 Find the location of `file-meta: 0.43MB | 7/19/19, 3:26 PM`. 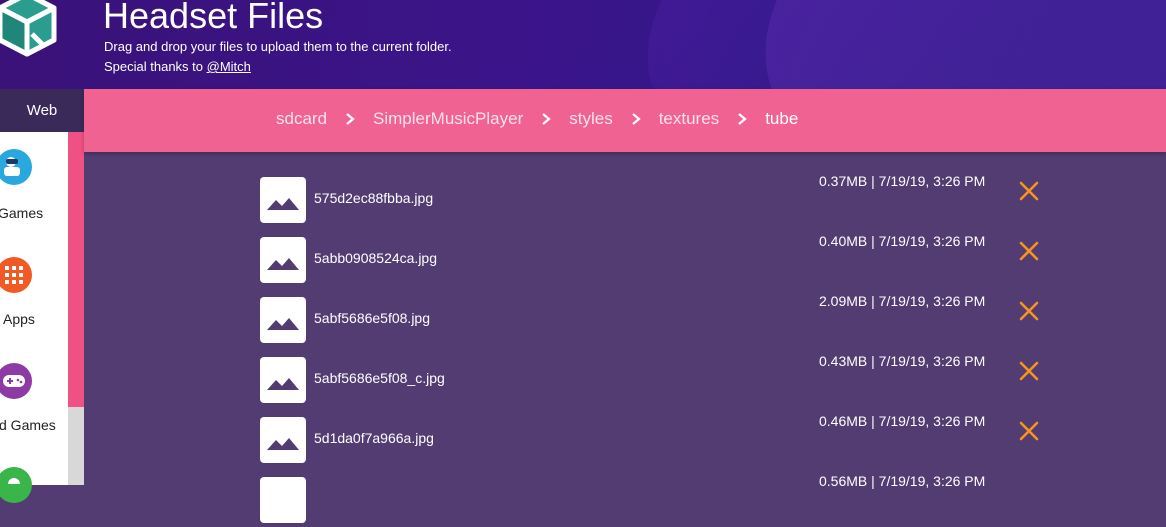

file-meta: 0.43MB | 7/19/19, 3:26 PM is located at coordinates (902, 361).